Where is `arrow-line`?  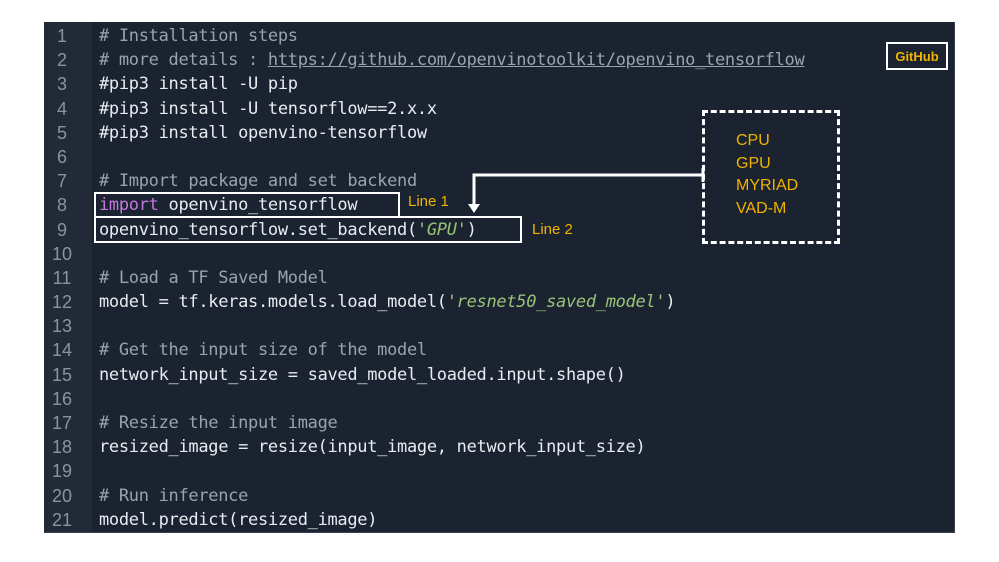
arrow-line is located at coordinates (587, 190).